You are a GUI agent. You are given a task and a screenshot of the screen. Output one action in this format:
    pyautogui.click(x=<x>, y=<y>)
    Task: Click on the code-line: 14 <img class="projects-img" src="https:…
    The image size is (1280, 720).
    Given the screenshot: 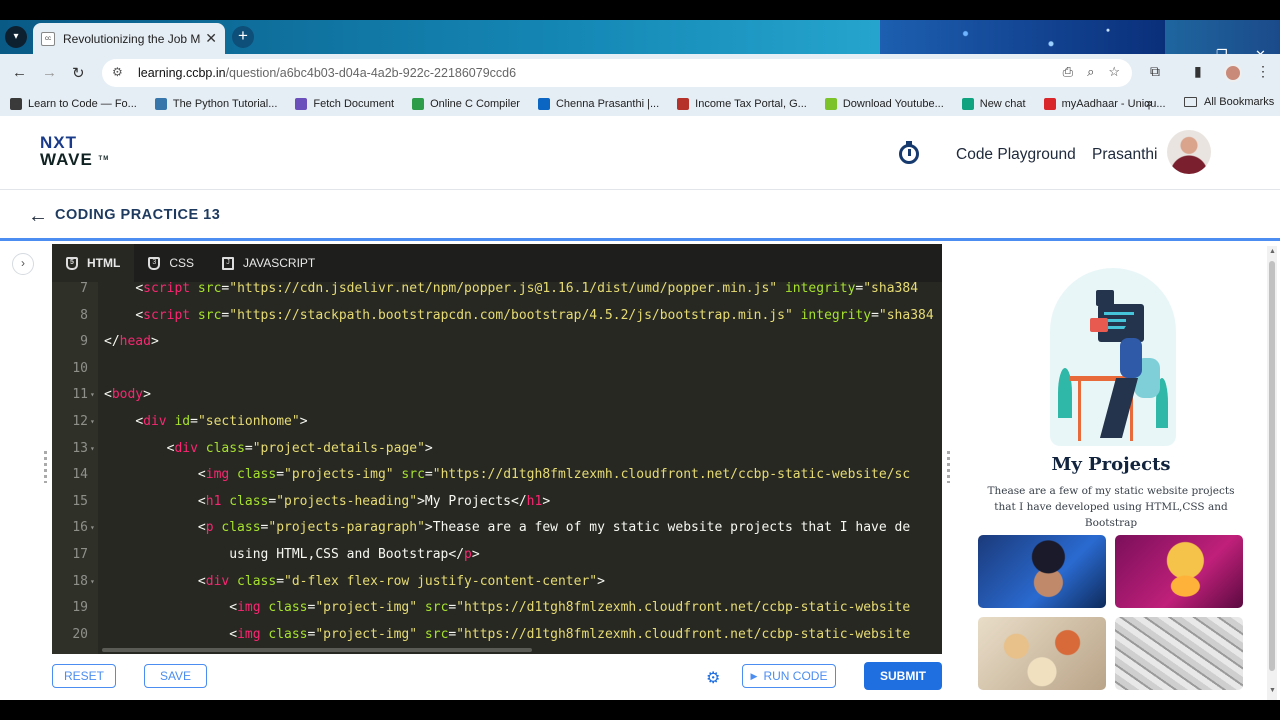 What is the action you would take?
    pyautogui.click(x=497, y=475)
    